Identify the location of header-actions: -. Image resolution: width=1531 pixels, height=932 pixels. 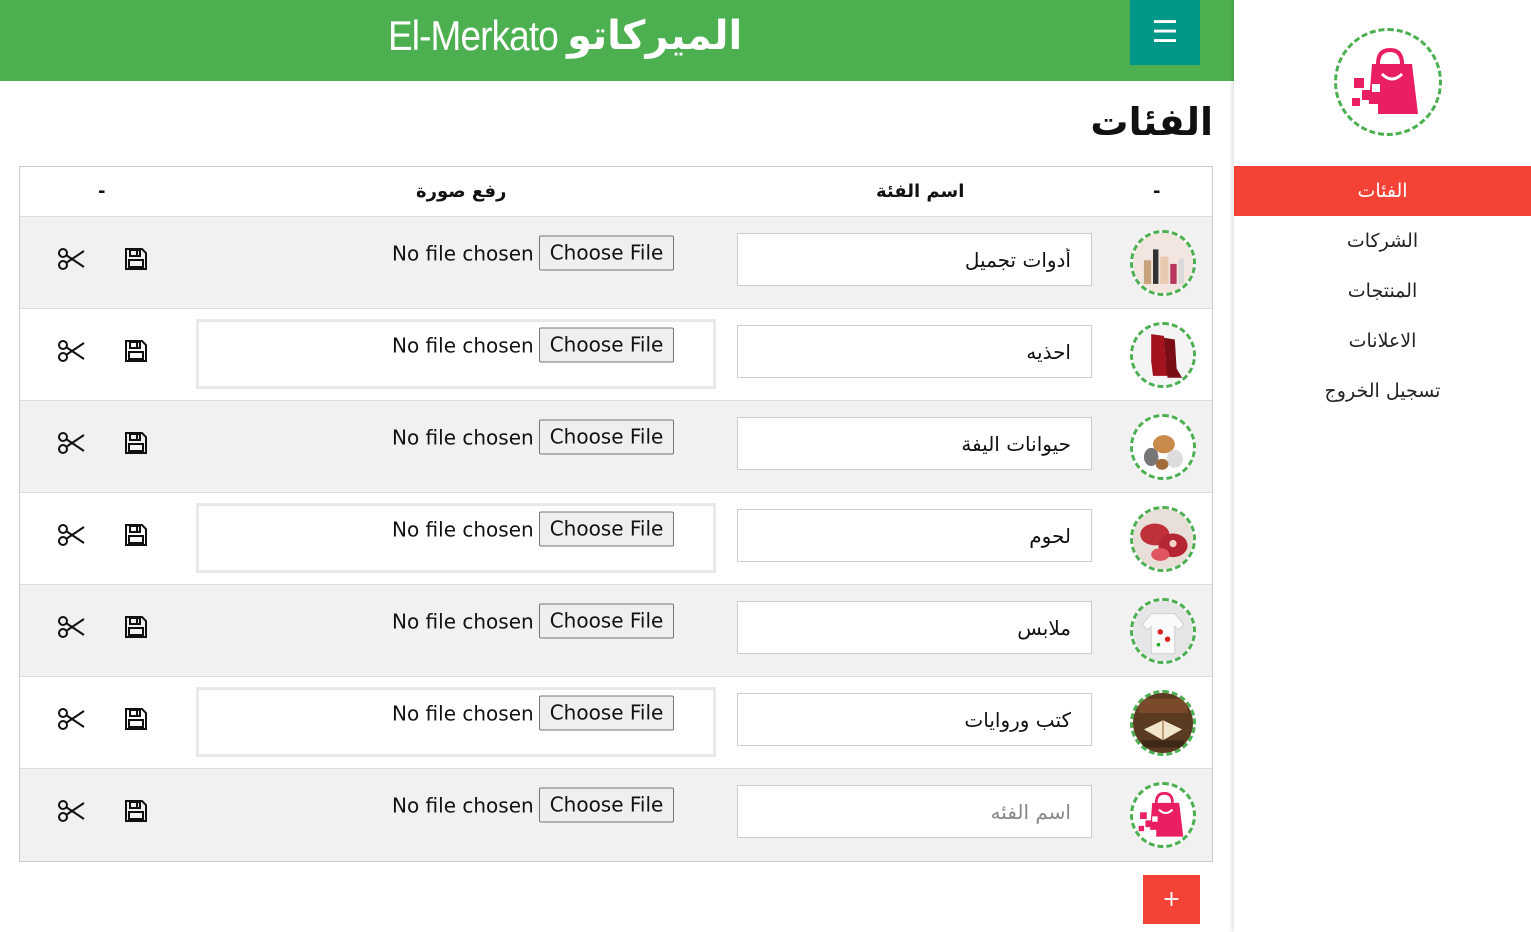
(102, 191).